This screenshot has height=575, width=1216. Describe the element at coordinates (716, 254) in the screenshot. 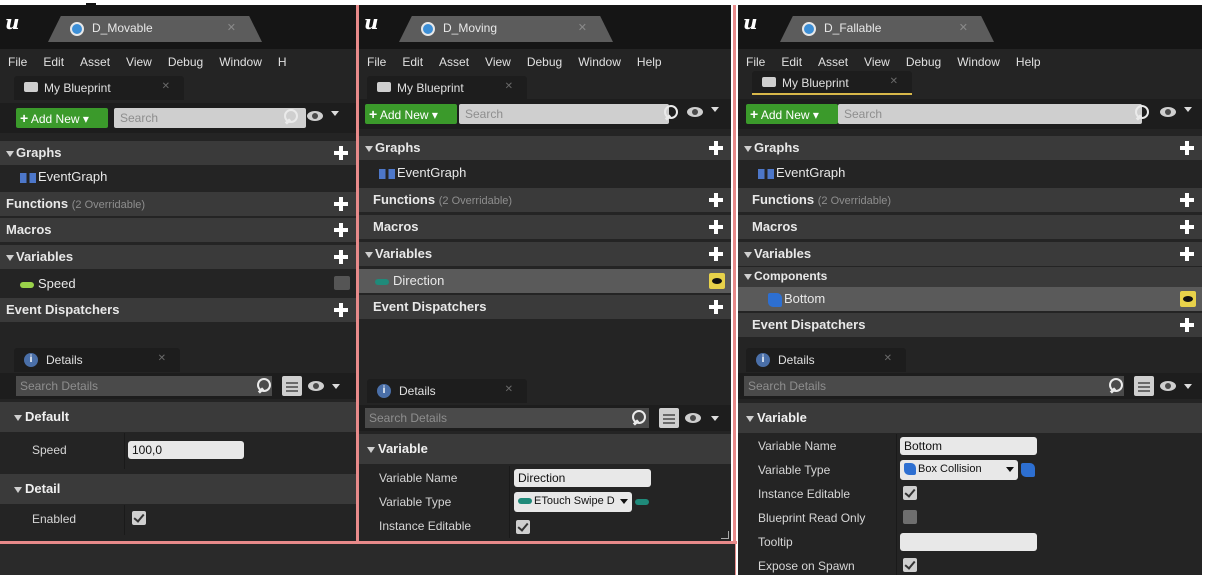

I see `add-variable-button` at that location.